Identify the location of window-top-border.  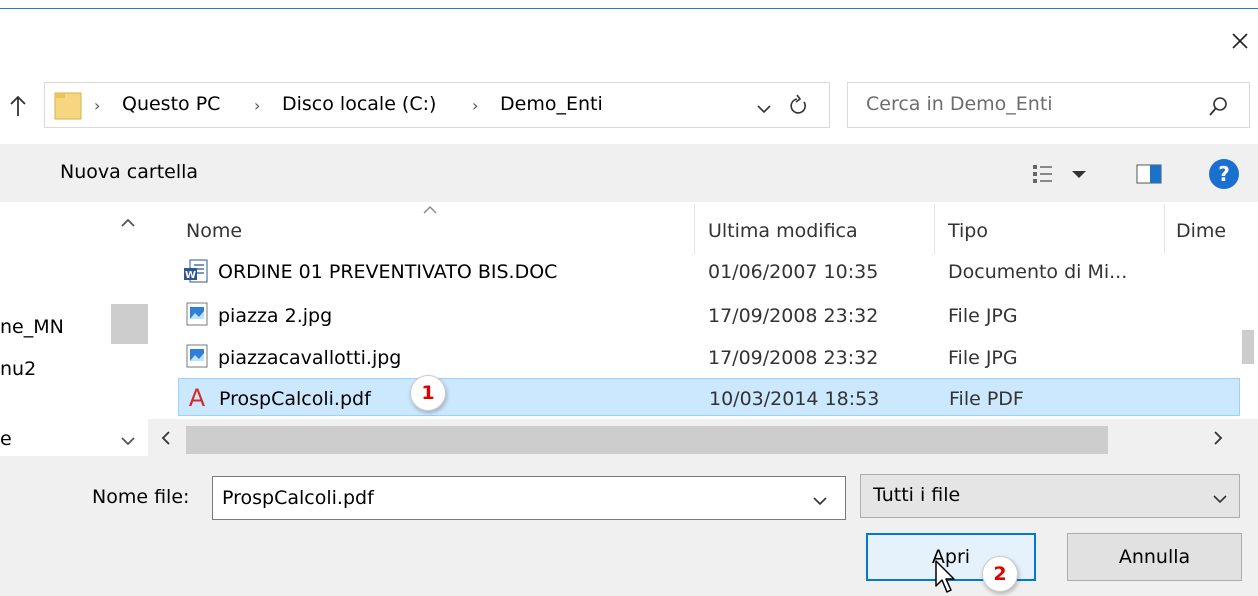
(629, 8).